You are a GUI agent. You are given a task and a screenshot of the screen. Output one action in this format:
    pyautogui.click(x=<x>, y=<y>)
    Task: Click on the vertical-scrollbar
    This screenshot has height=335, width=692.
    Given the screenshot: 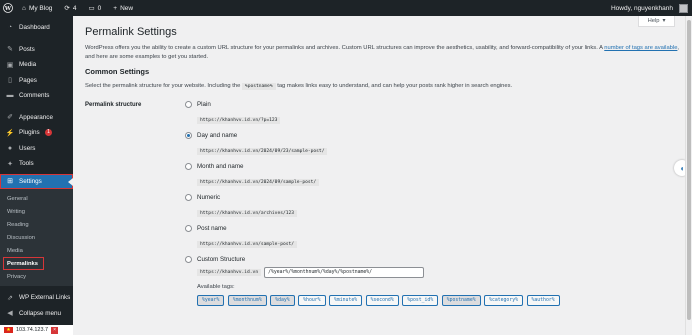 What is the action you would take?
    pyautogui.click(x=688, y=175)
    